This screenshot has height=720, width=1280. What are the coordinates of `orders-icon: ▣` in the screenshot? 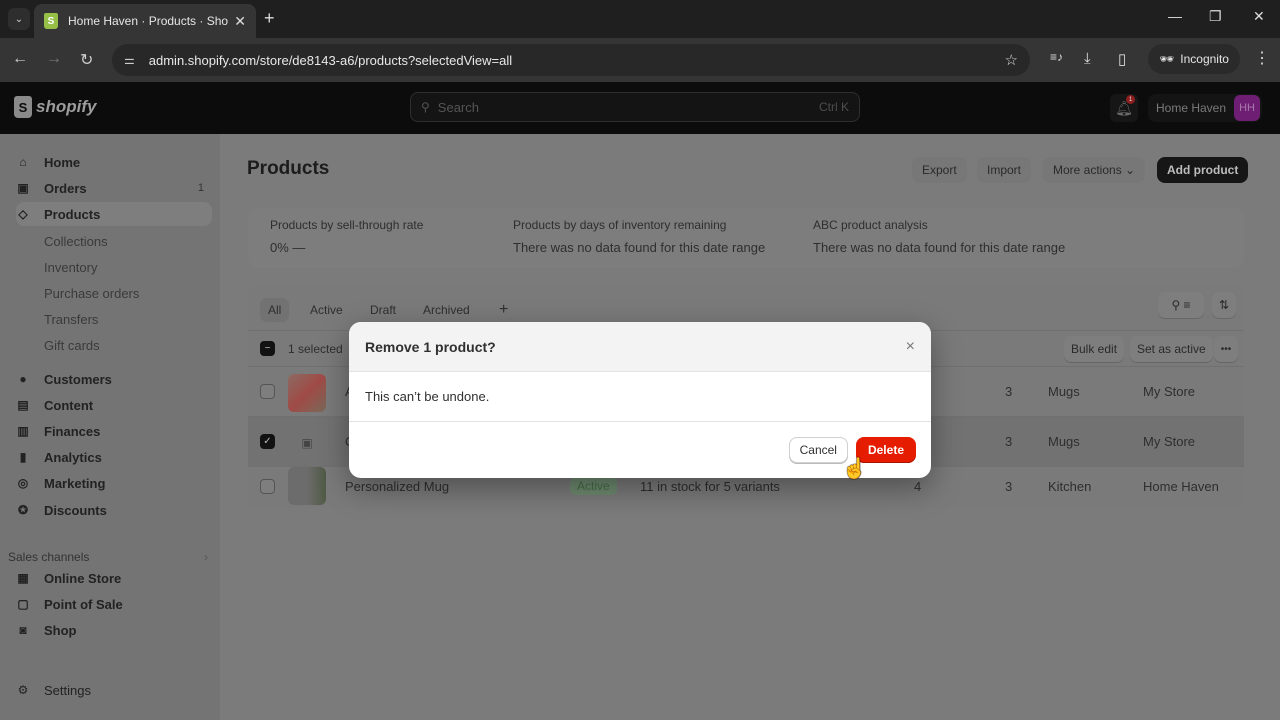 It's located at (23, 188).